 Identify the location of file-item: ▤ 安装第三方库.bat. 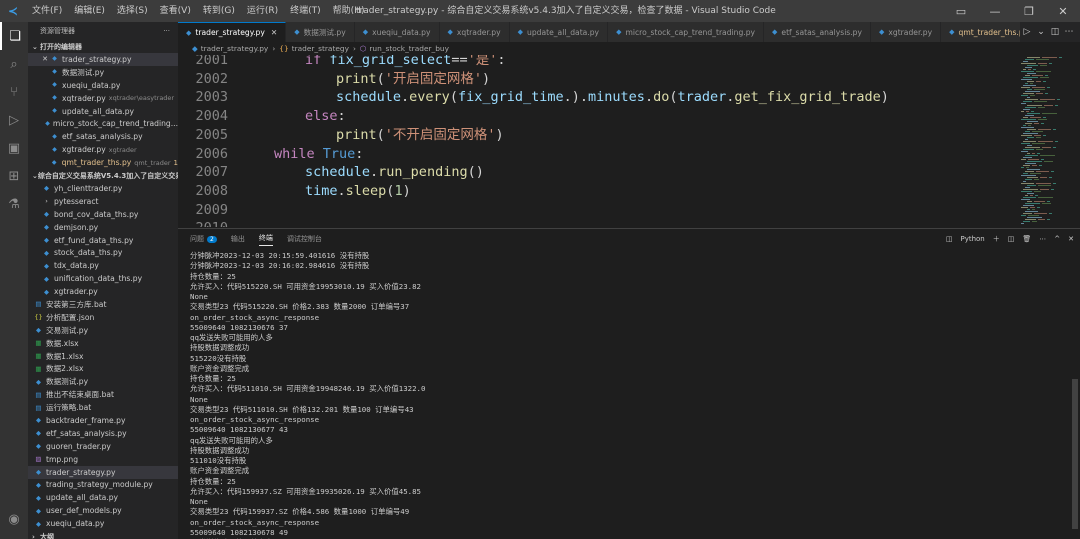
(103, 304).